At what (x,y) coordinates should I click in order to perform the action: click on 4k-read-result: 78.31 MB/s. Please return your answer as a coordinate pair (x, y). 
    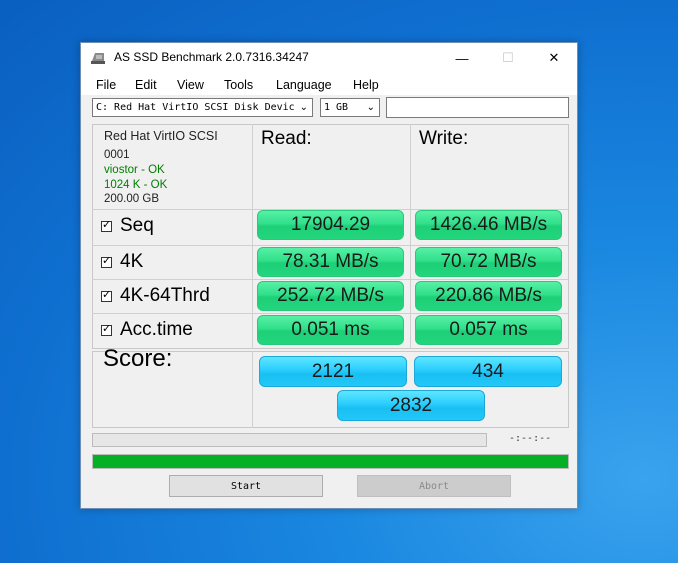
    Looking at the image, I should click on (330, 262).